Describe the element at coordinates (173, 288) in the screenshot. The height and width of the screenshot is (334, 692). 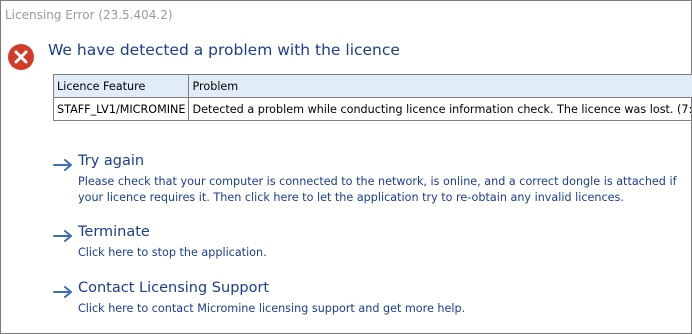
I see `contact-support-link: Contact Licensing Support` at that location.